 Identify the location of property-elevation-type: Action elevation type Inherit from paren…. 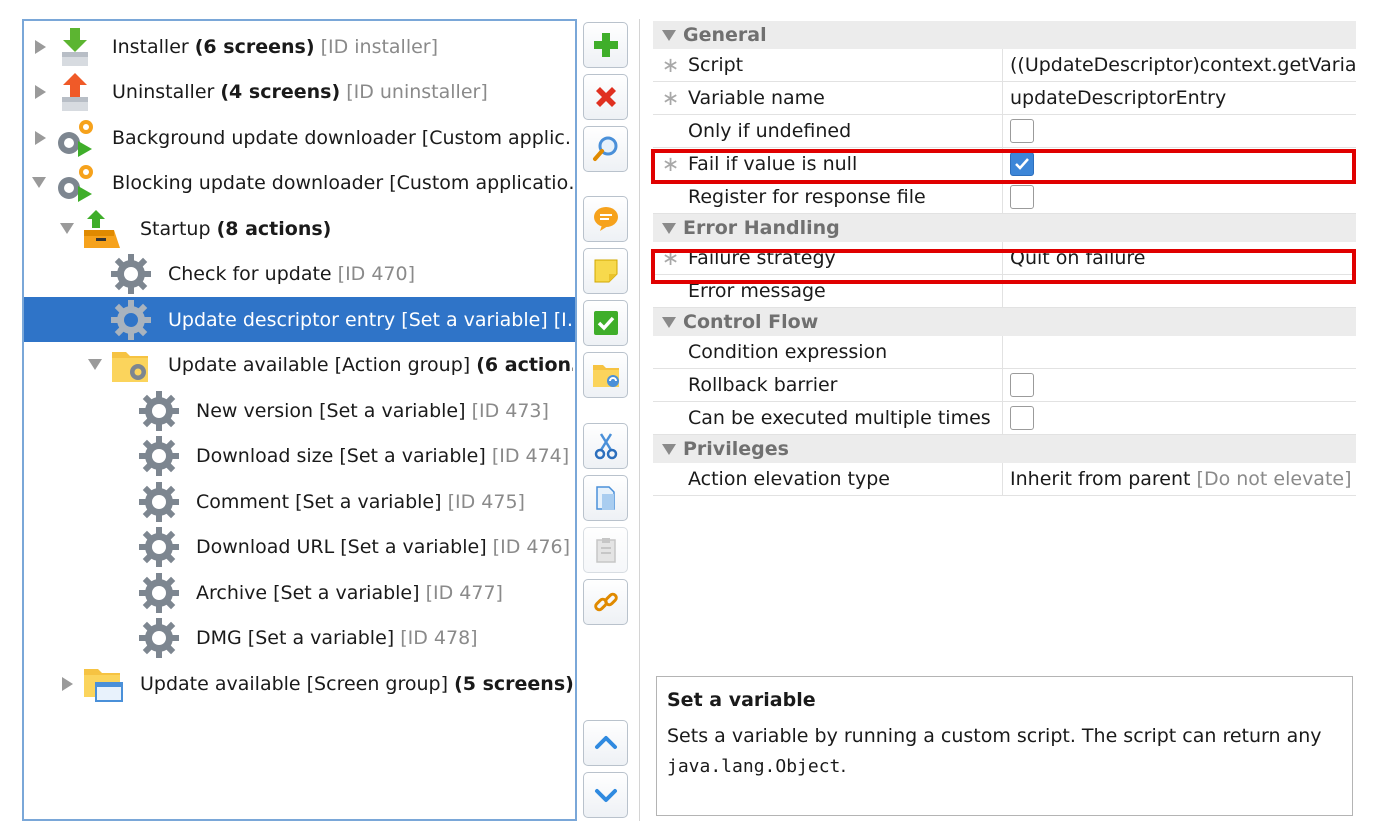
(1004, 479).